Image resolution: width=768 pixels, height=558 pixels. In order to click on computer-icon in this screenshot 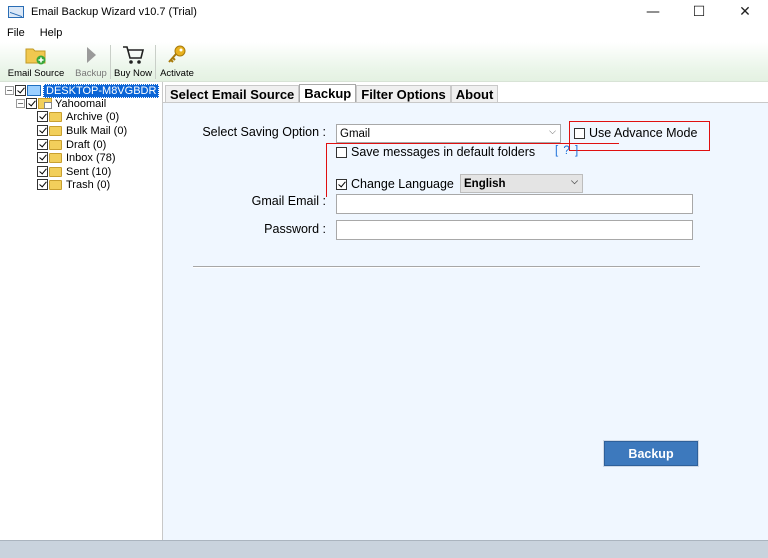, I will do `click(34, 90)`.